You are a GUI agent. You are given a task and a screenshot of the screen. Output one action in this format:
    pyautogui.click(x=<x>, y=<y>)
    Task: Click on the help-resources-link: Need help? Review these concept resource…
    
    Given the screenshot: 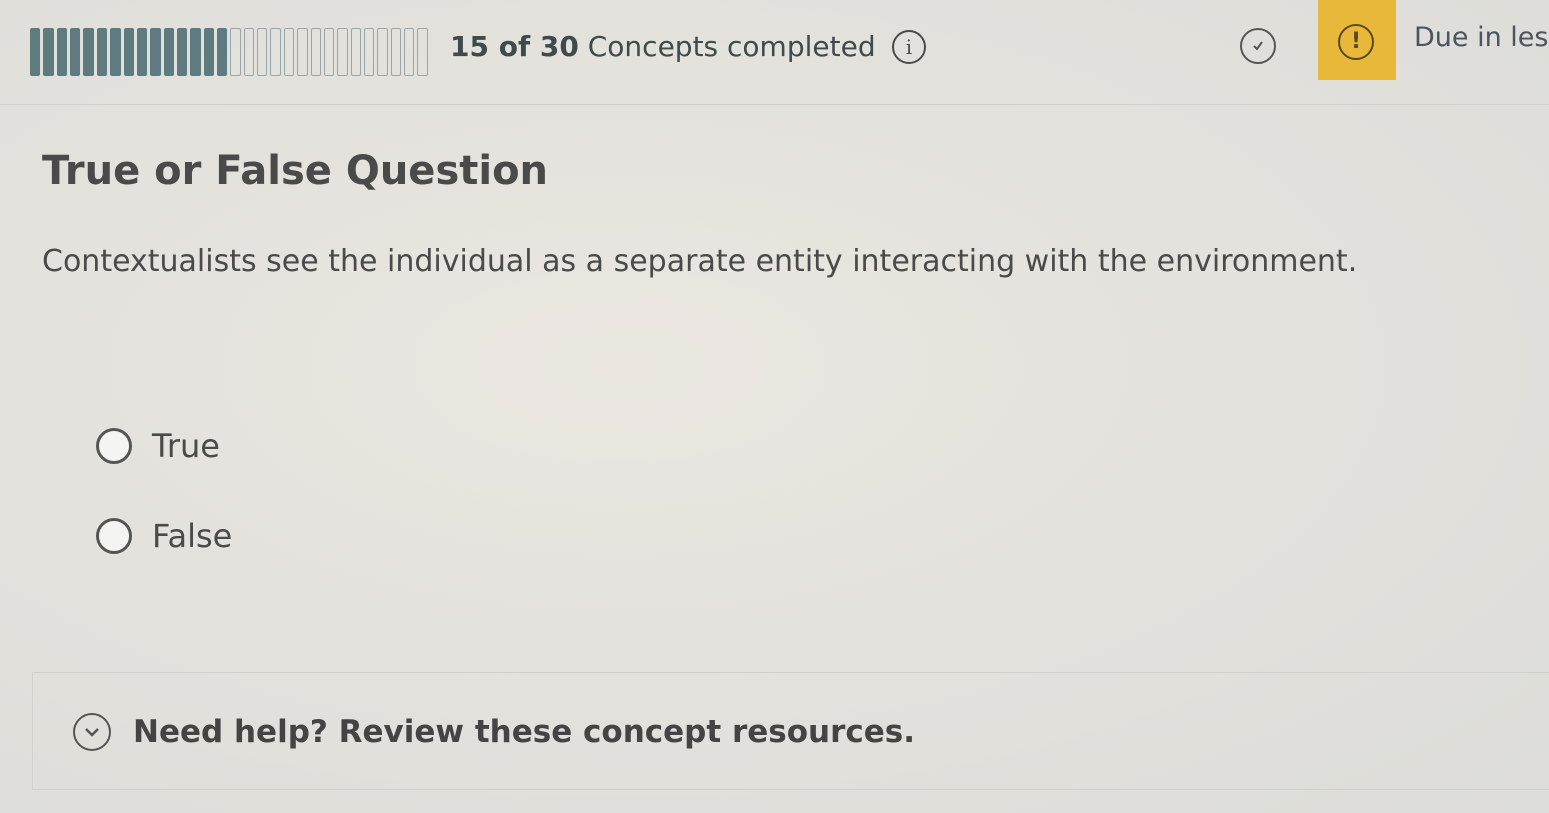 What is the action you would take?
    pyautogui.click(x=524, y=732)
    